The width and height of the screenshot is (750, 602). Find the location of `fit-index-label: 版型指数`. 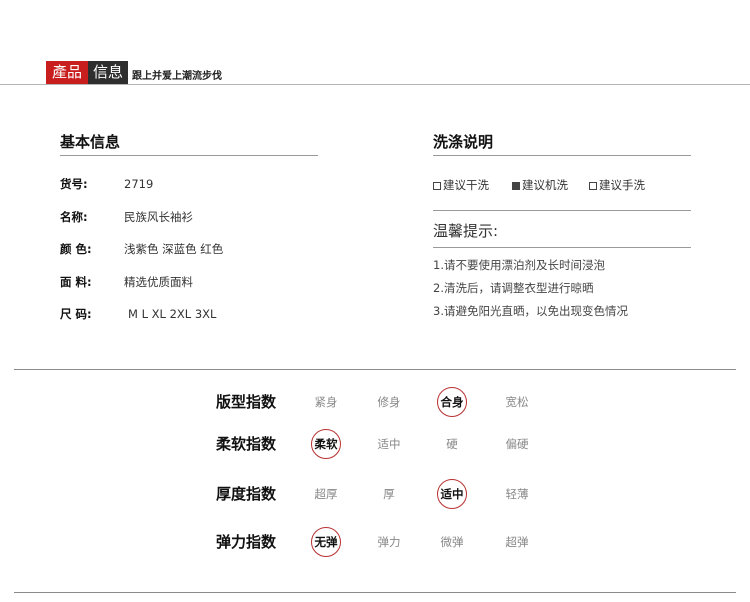

fit-index-label: 版型指数 is located at coordinates (246, 402).